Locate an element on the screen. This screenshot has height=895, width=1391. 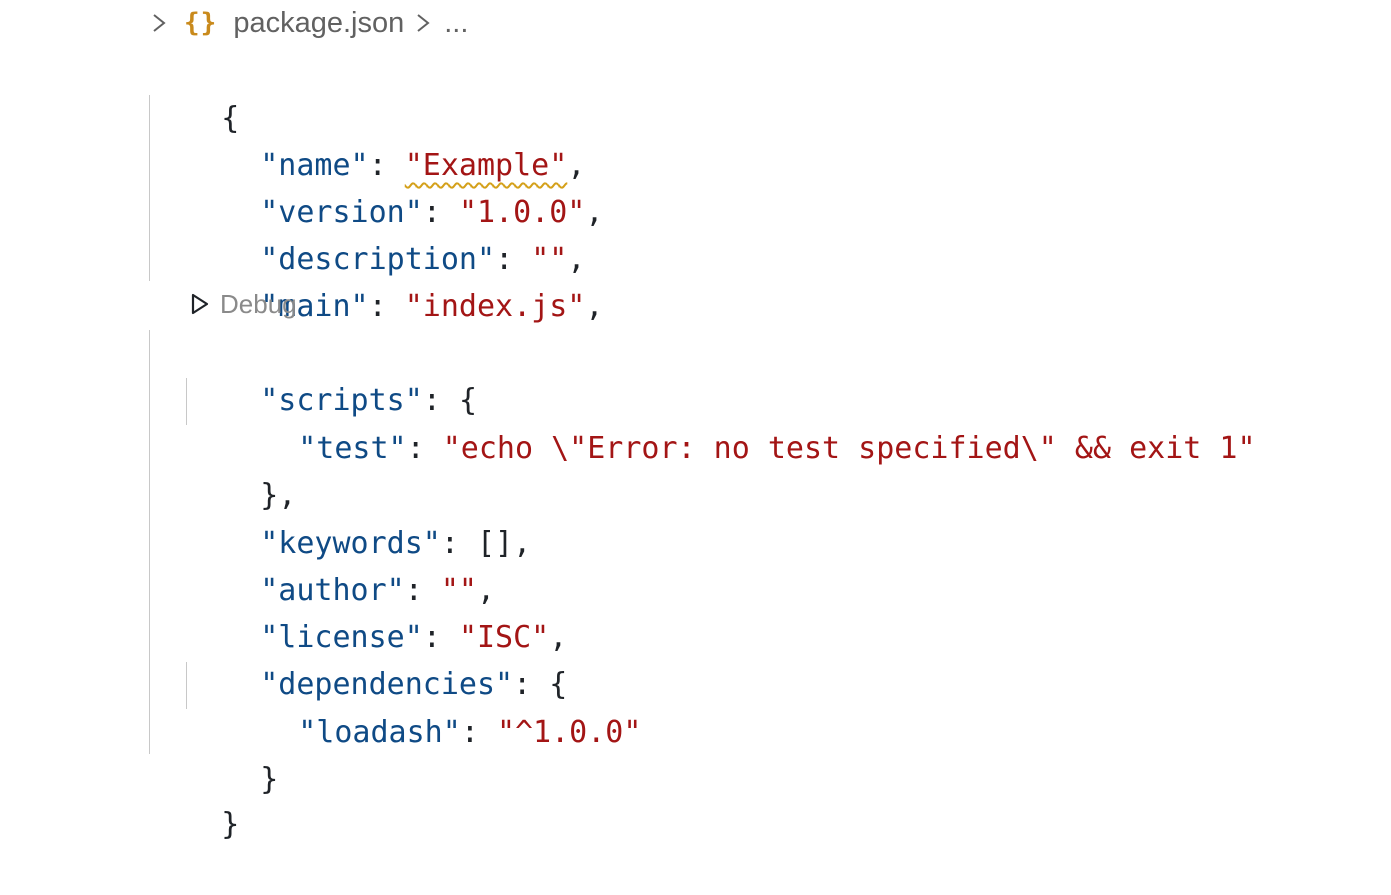
code-line: { is located at coordinates (230, 118).